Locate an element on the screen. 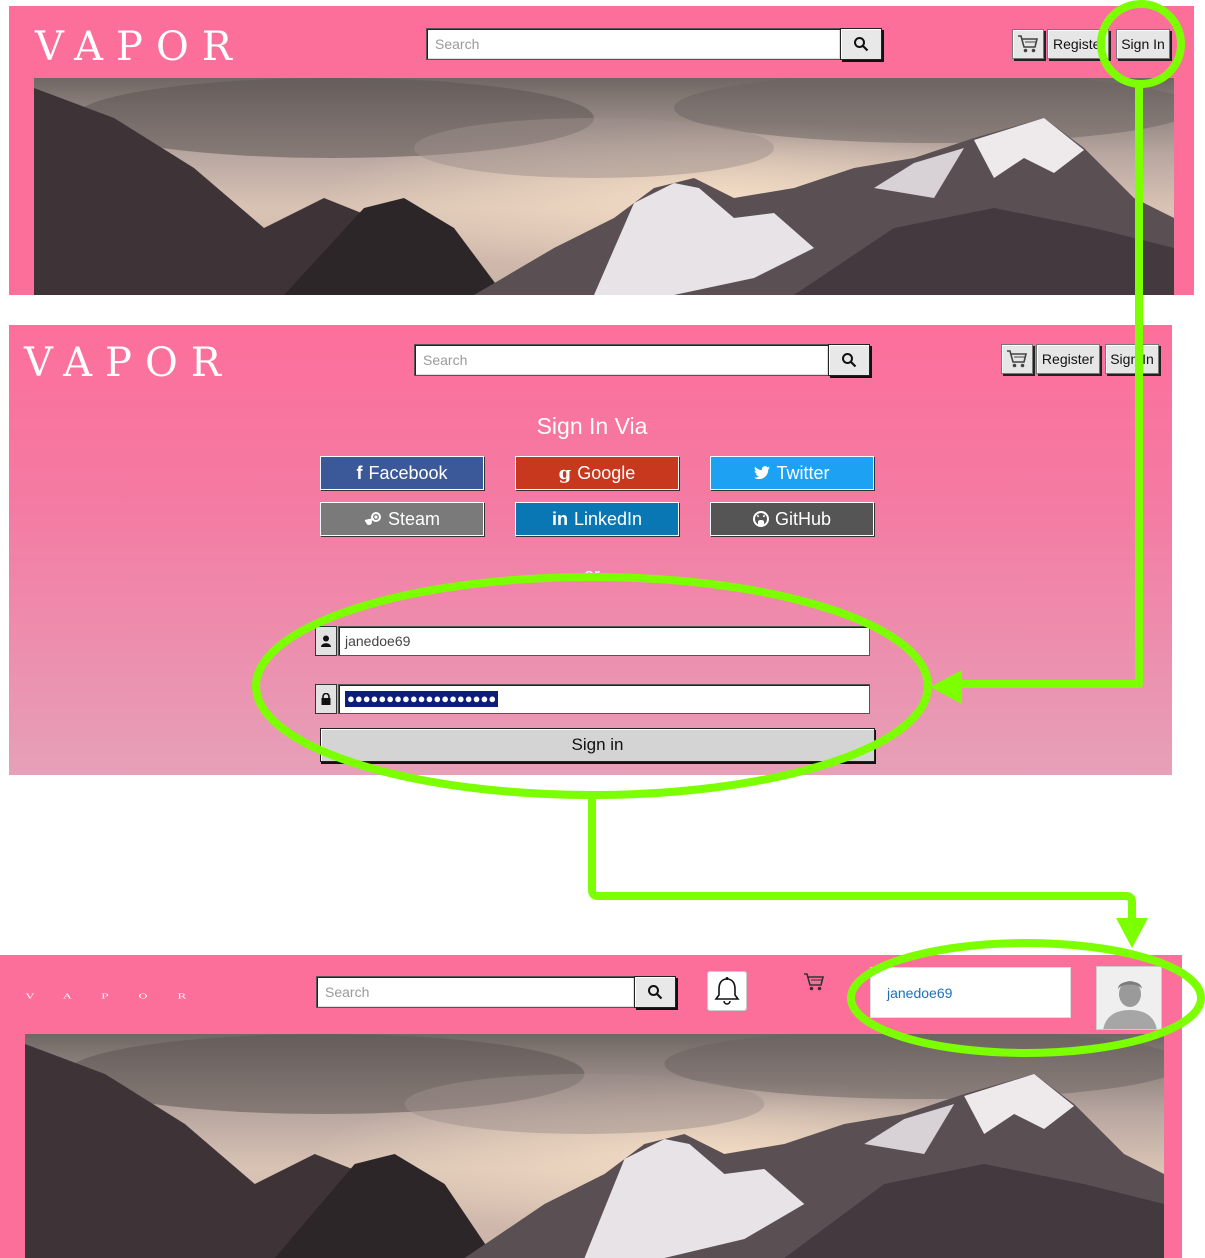 This screenshot has height=1258, width=1205. twitter-icon is located at coordinates (762, 473).